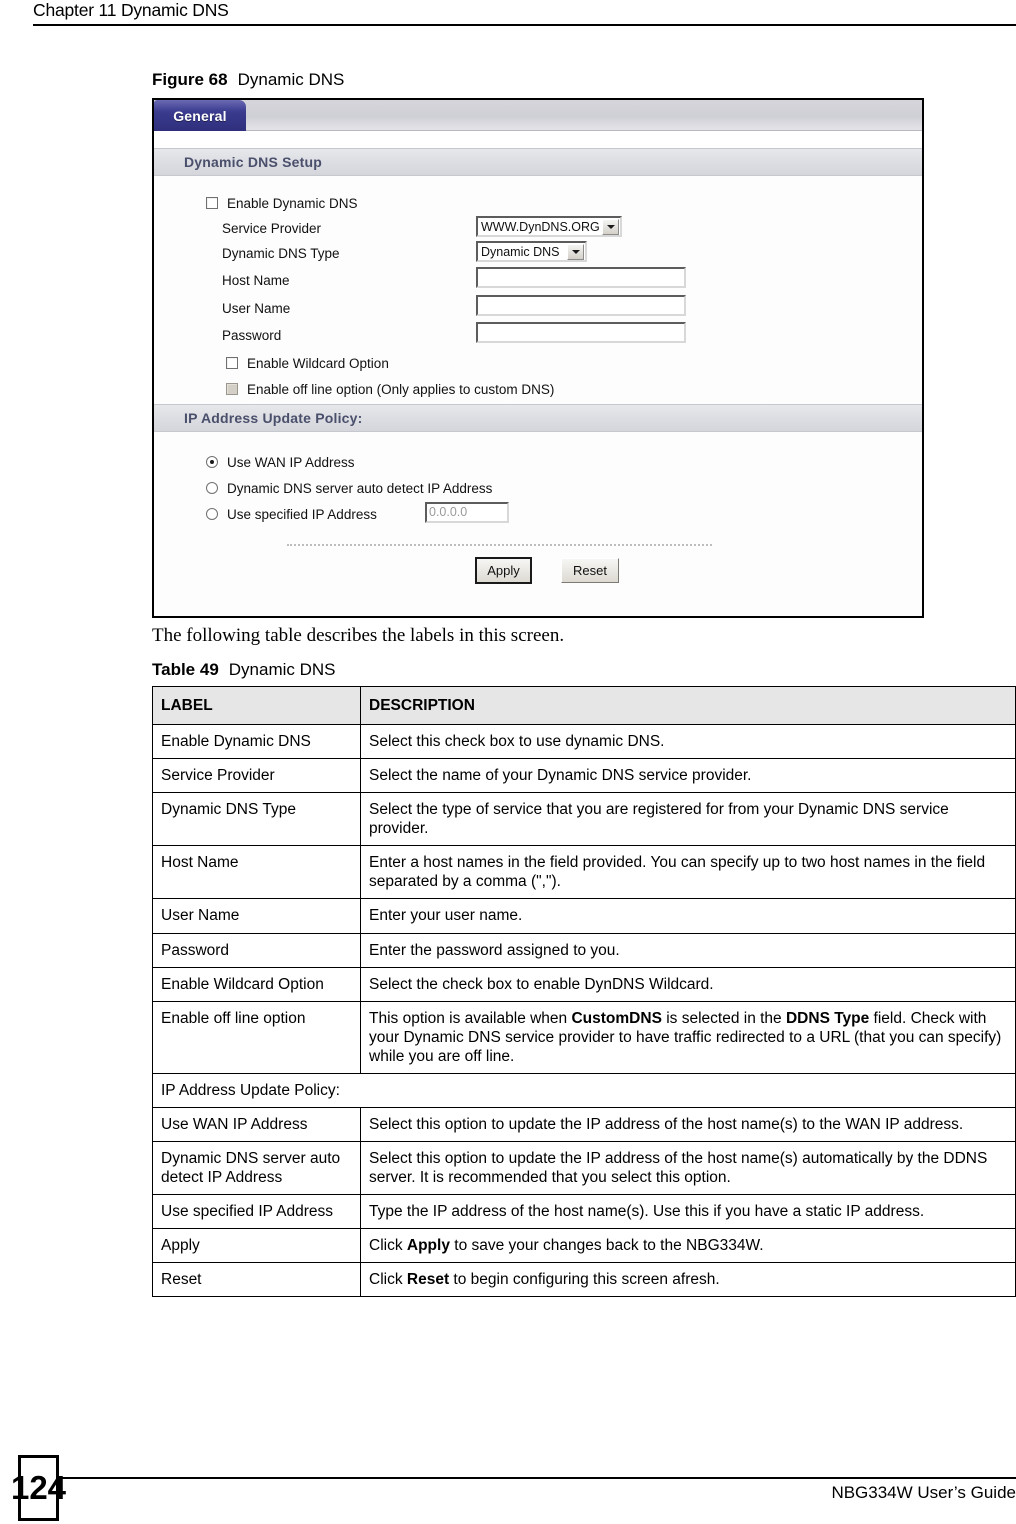  I want to click on enable-dynamic-dns-row: Enable Dynamic DNS, so click(282, 203).